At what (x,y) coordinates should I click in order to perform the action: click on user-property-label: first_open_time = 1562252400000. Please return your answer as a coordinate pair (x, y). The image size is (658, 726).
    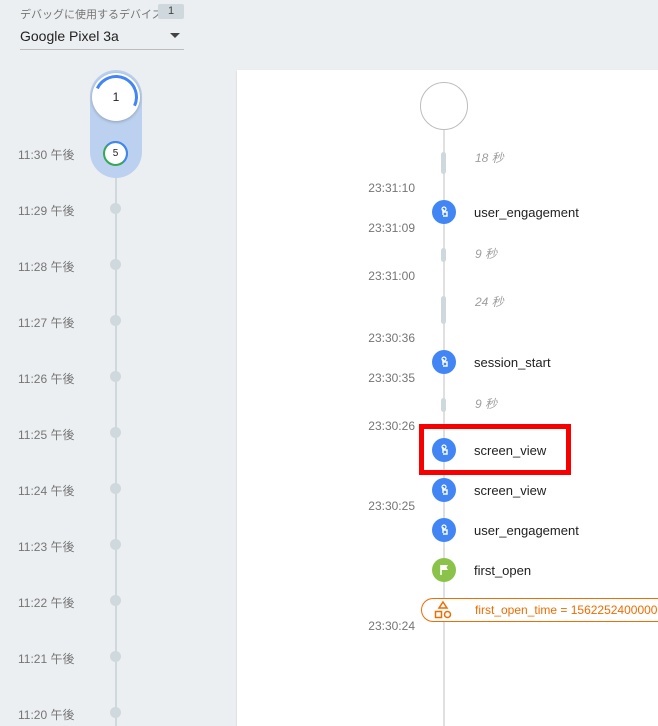
    Looking at the image, I should click on (566, 610).